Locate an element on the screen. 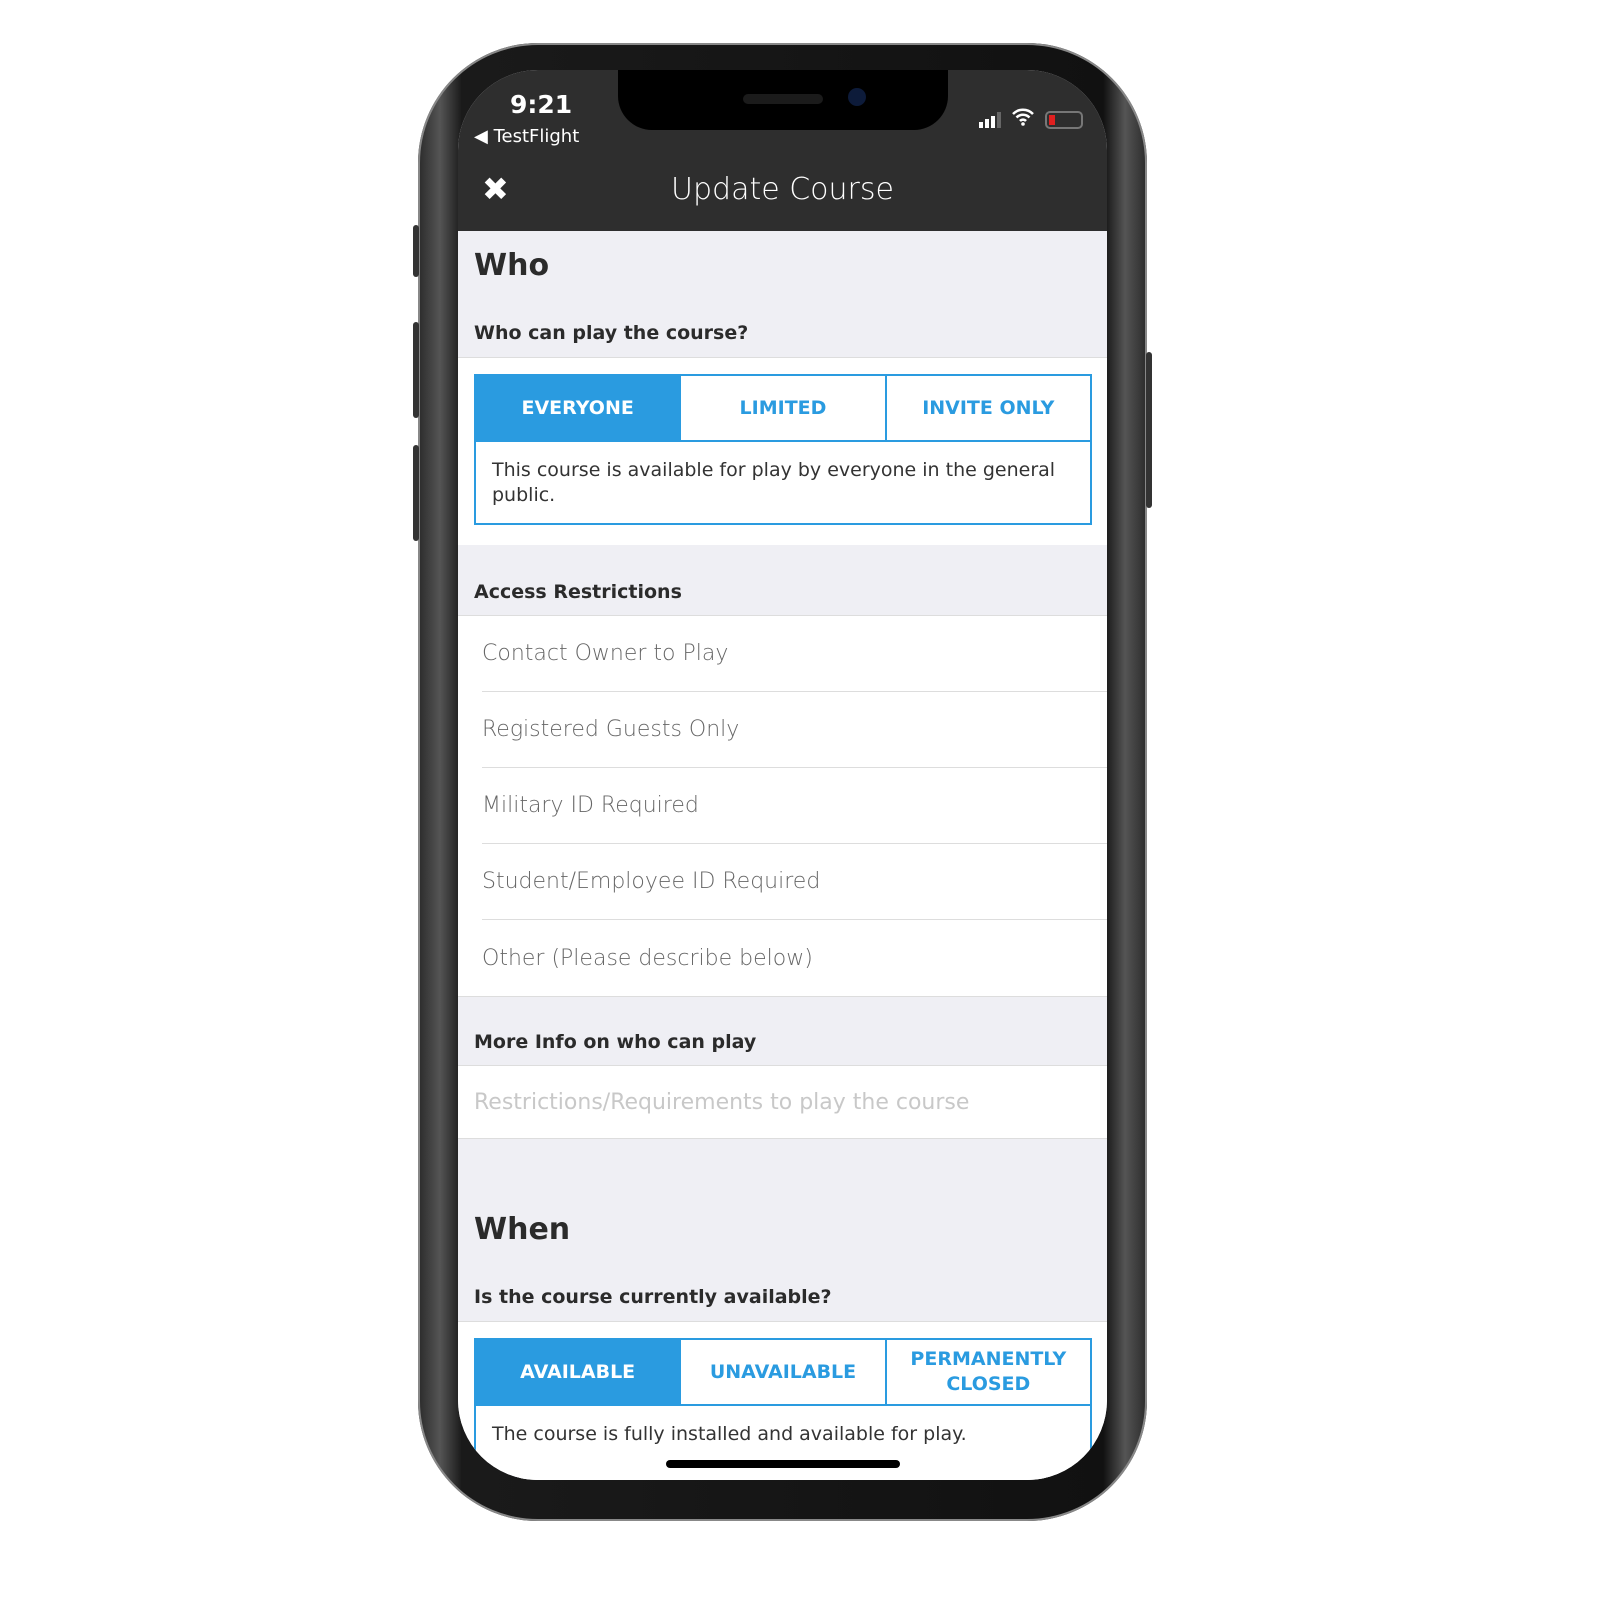  status-icons is located at coordinates (1031, 119).